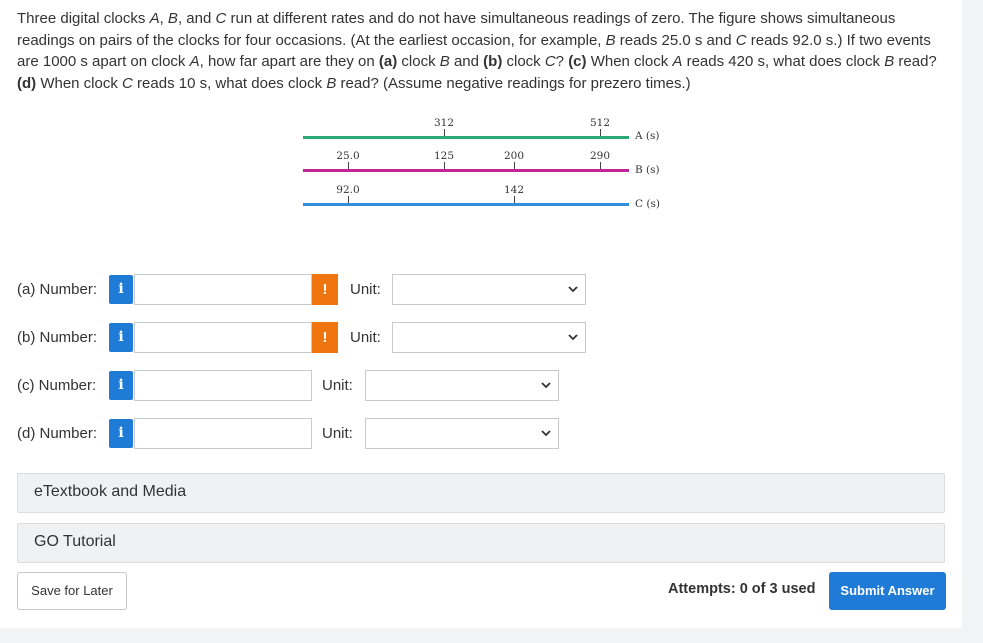 Image resolution: width=983 pixels, height=643 pixels. Describe the element at coordinates (462, 385) in the screenshot. I see `answer-c-unit-select` at that location.